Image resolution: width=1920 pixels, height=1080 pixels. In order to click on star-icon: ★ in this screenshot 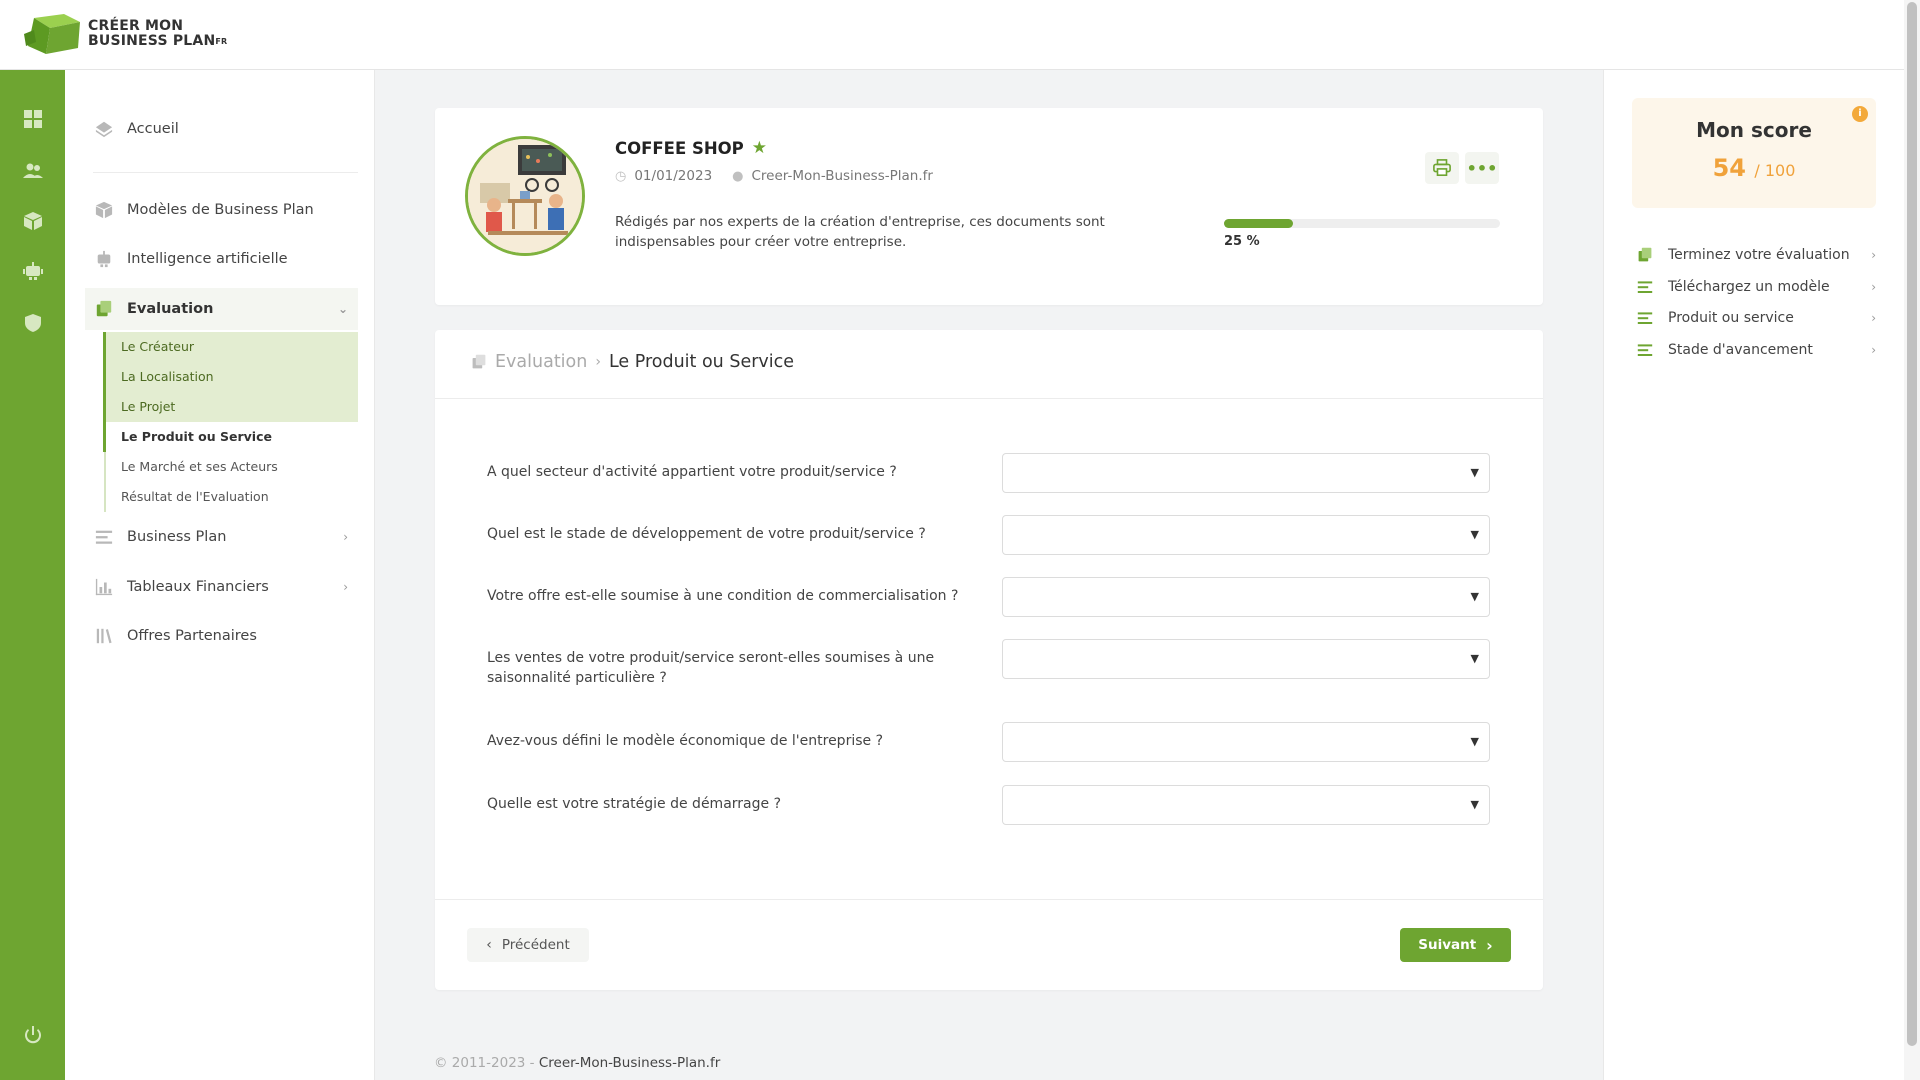, I will do `click(759, 148)`.